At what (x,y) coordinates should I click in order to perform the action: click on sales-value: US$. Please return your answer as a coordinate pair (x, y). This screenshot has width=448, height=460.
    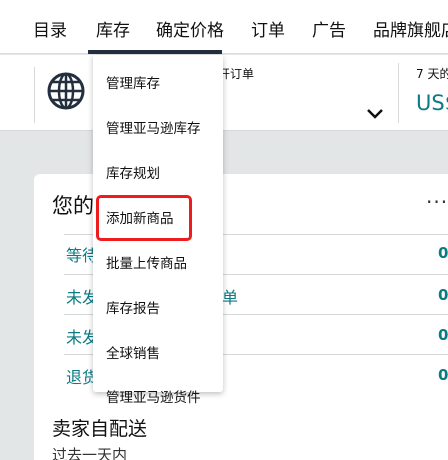
    Looking at the image, I should click on (432, 103).